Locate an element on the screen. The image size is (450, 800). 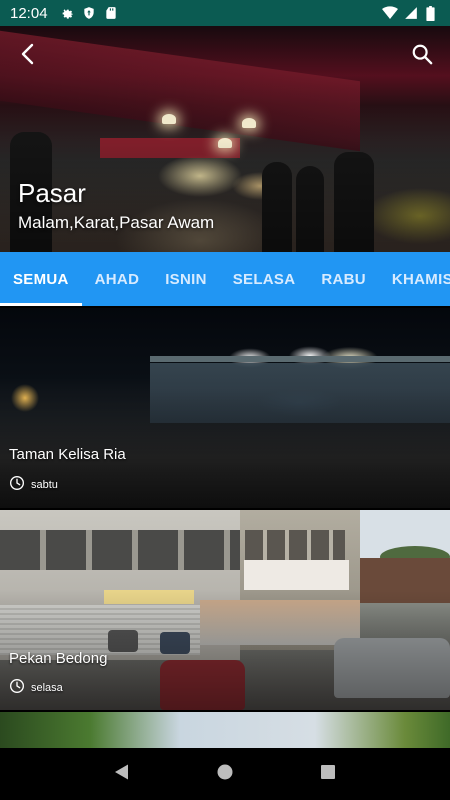
nav-back-icon is located at coordinates (122, 774).